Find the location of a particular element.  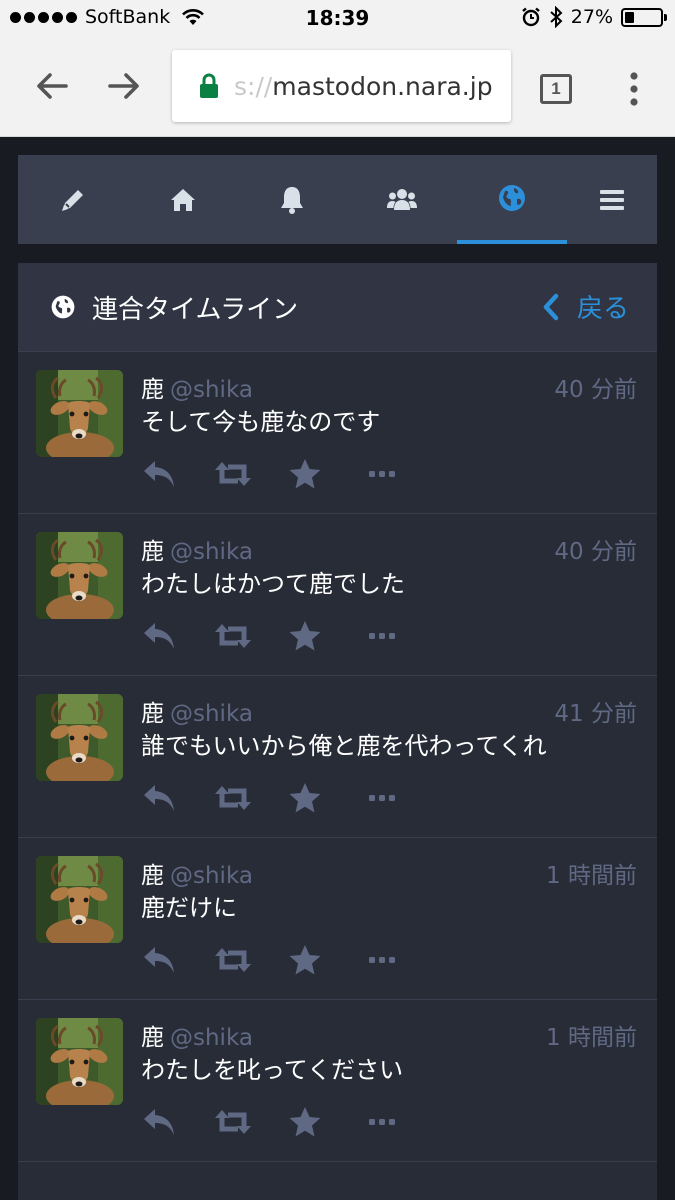

status-item: 鹿 @shika 41 分前 誰でもいいから俺と鹿を代わってくれ is located at coordinates (337, 757).